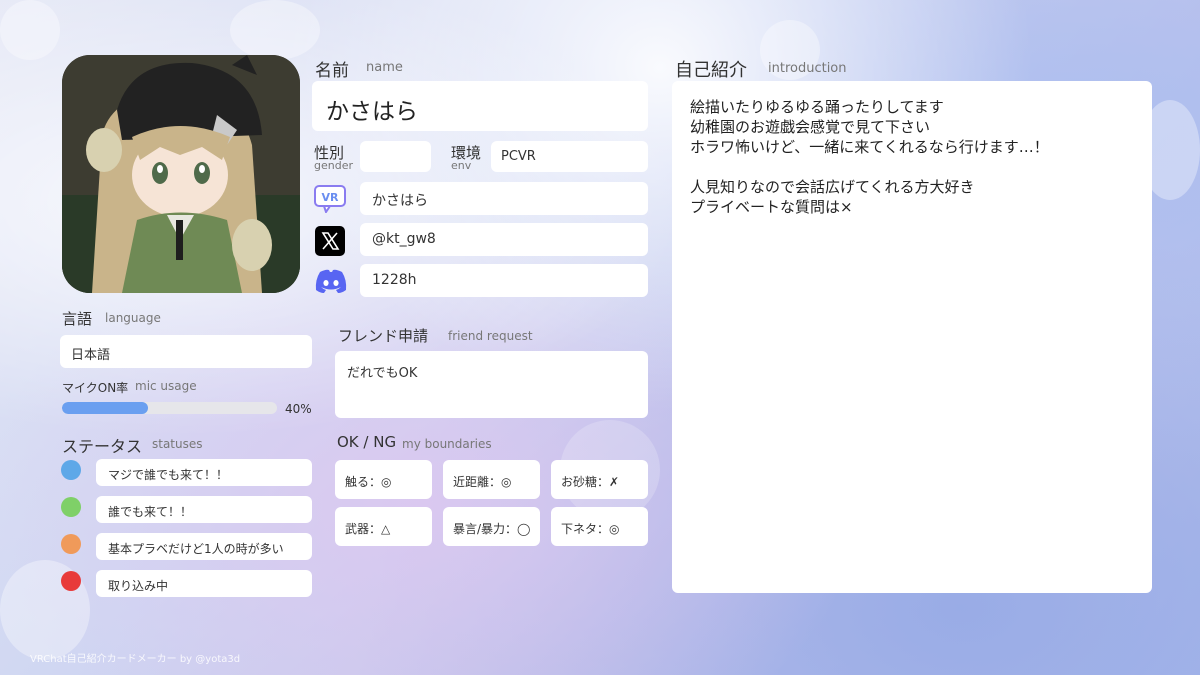 The image size is (1200, 675). I want to click on boundary-item: 下ネタ：◎, so click(599, 526).